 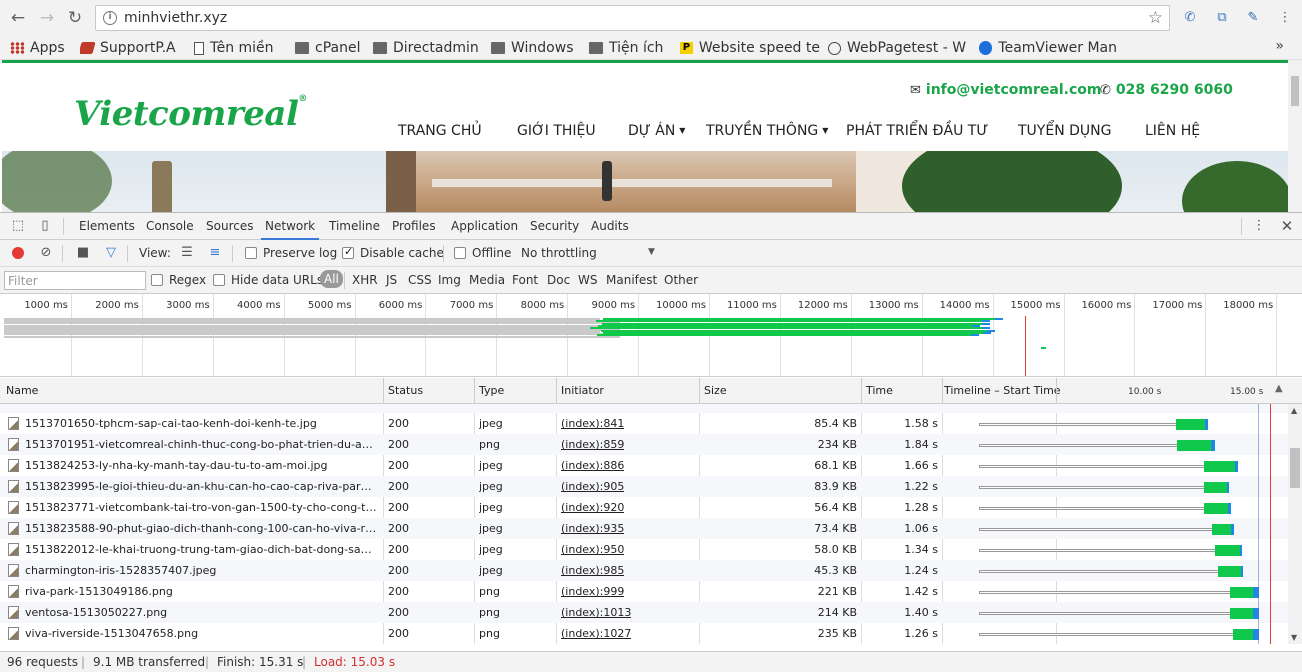 I want to click on info-icon: i, so click(x=110, y=18).